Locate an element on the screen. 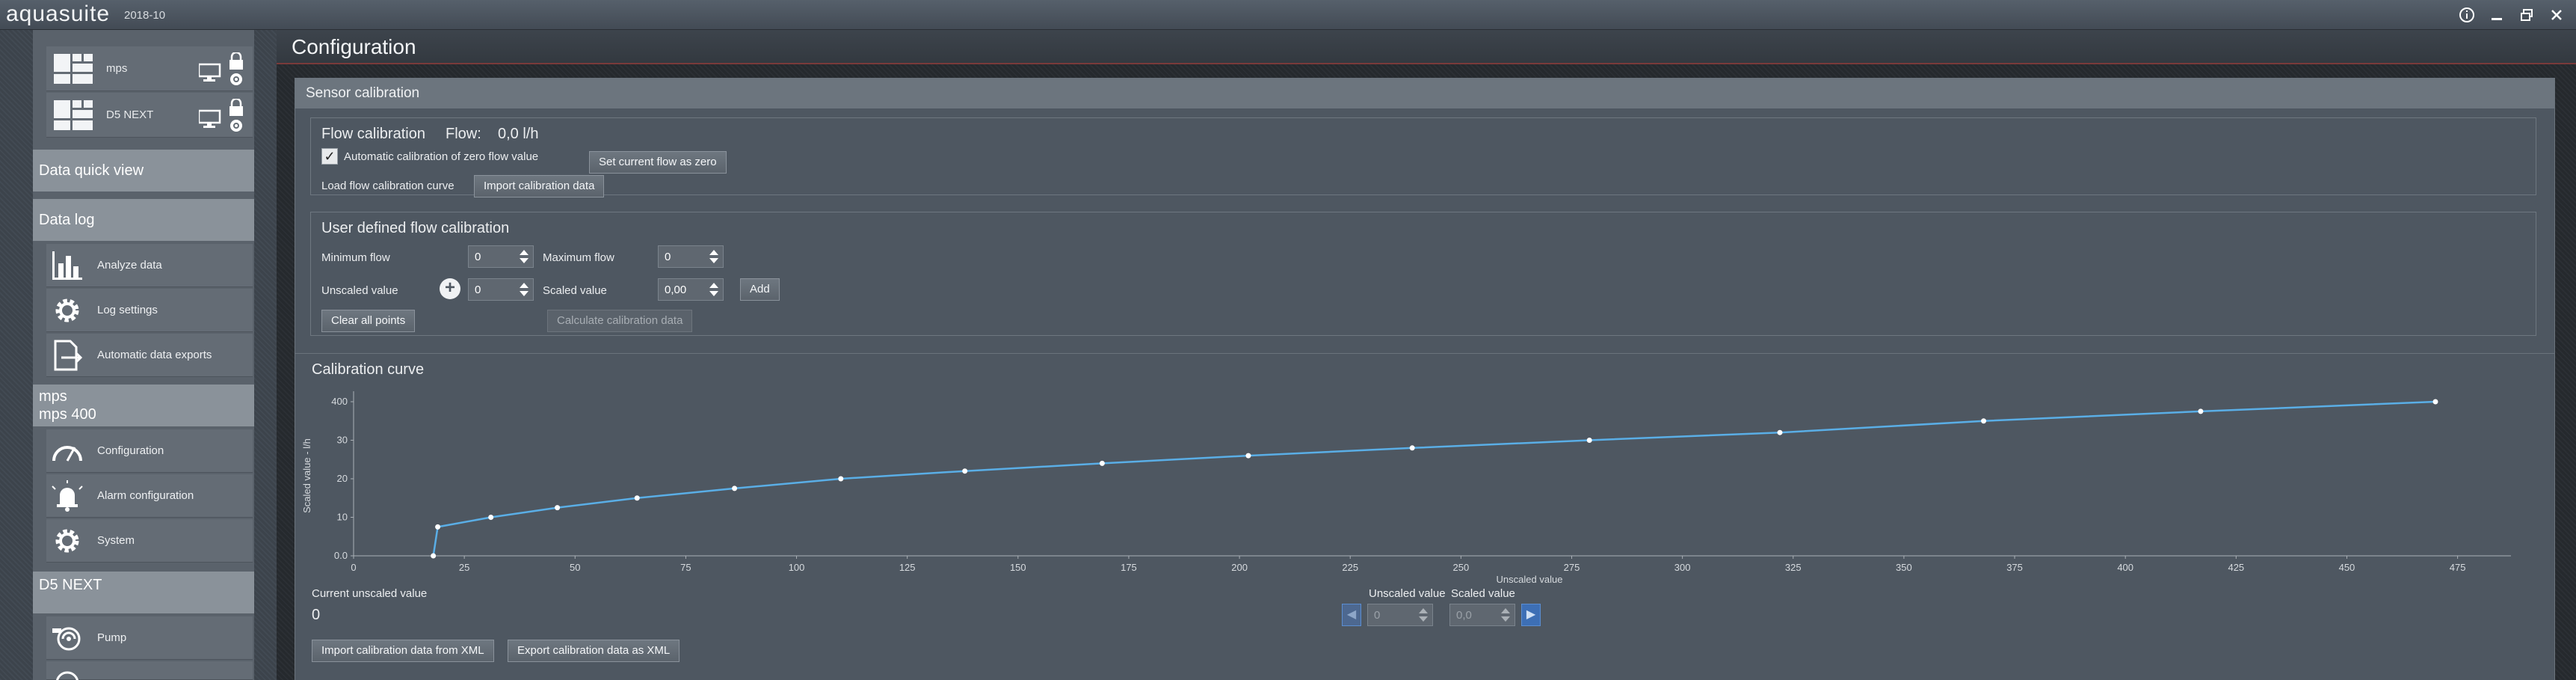  y-tick-label: 400 is located at coordinates (339, 401).